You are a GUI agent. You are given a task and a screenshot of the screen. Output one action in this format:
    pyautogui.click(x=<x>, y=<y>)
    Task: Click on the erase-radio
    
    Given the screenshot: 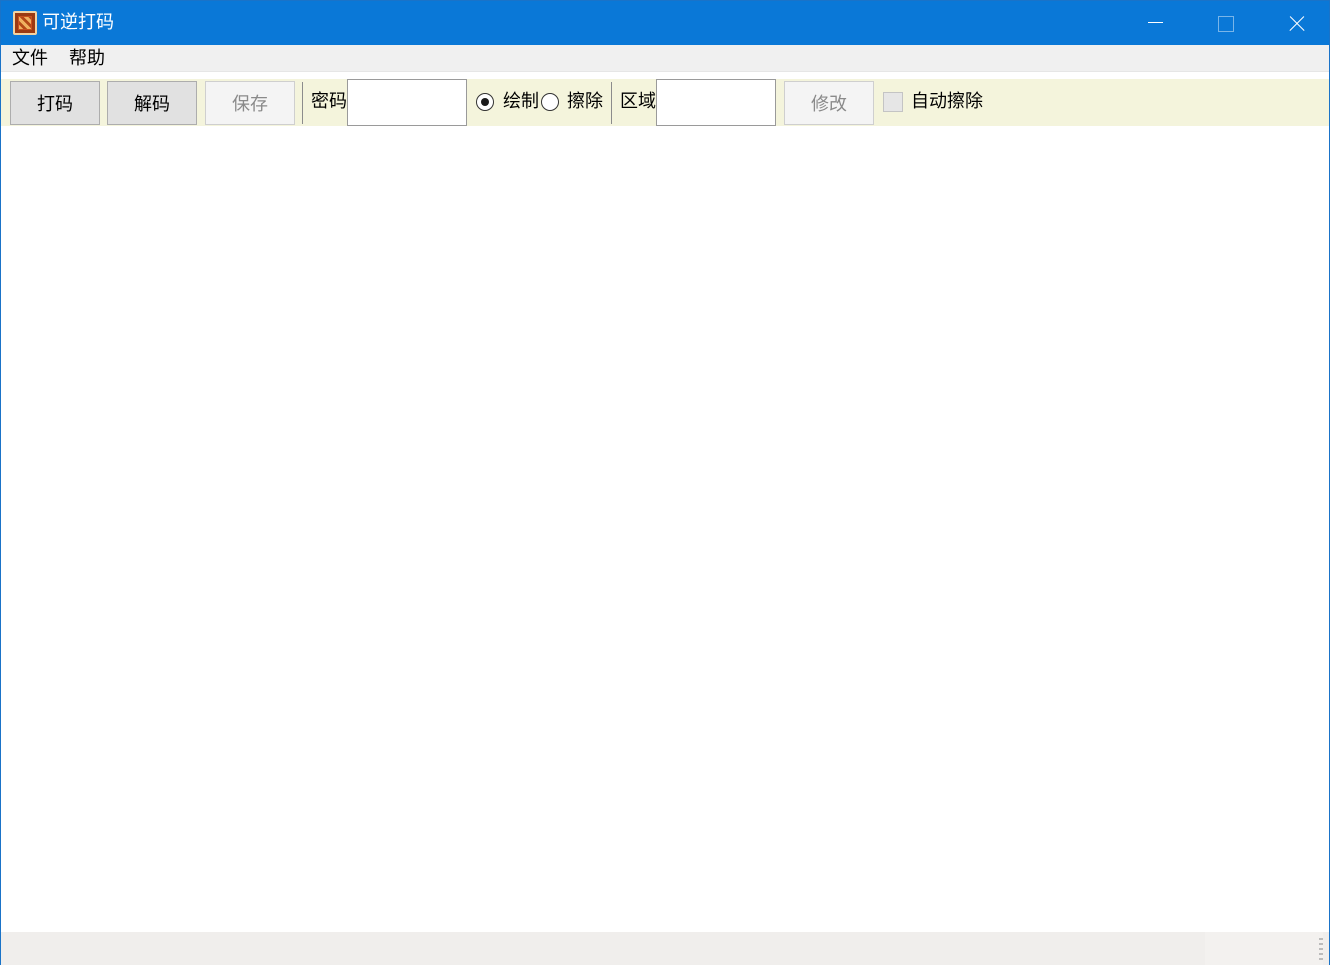 What is the action you would take?
    pyautogui.click(x=550, y=102)
    